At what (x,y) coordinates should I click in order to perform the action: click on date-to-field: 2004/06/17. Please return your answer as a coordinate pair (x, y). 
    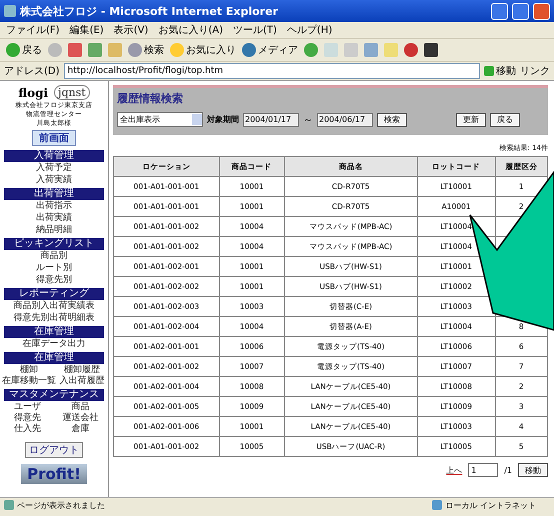
    Looking at the image, I should click on (345, 119).